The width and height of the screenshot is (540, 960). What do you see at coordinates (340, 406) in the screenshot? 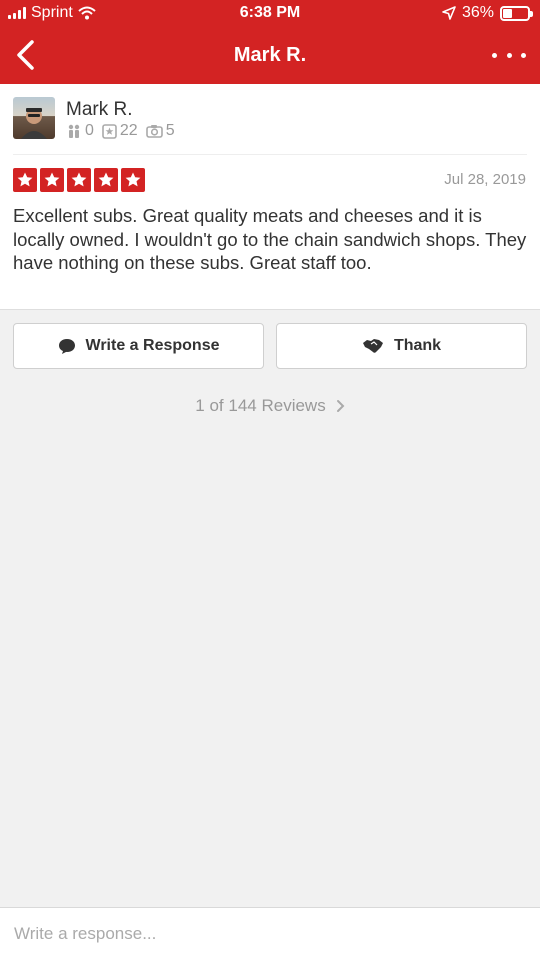
I see `chevron-right-icon` at bounding box center [340, 406].